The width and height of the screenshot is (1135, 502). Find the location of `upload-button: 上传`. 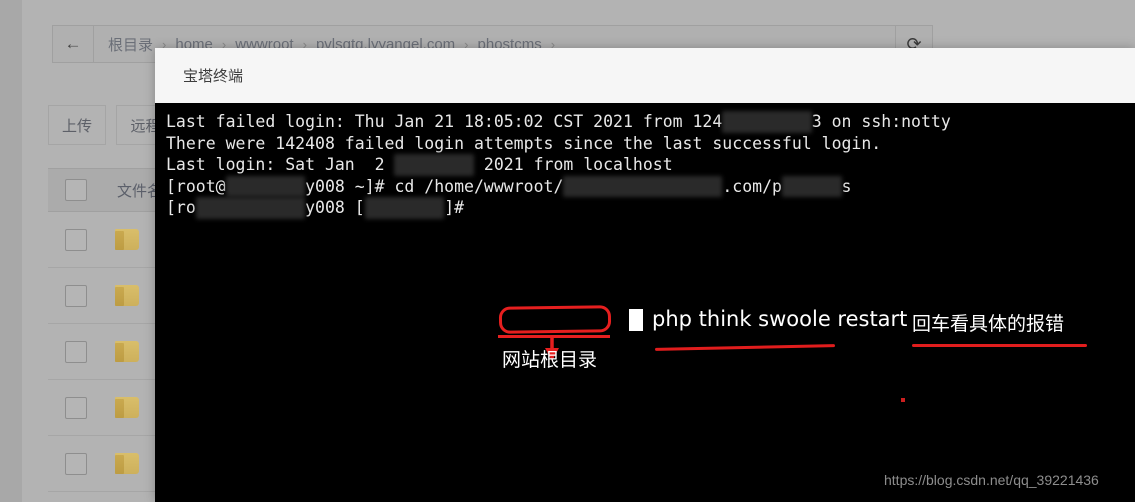

upload-button: 上传 is located at coordinates (77, 125).